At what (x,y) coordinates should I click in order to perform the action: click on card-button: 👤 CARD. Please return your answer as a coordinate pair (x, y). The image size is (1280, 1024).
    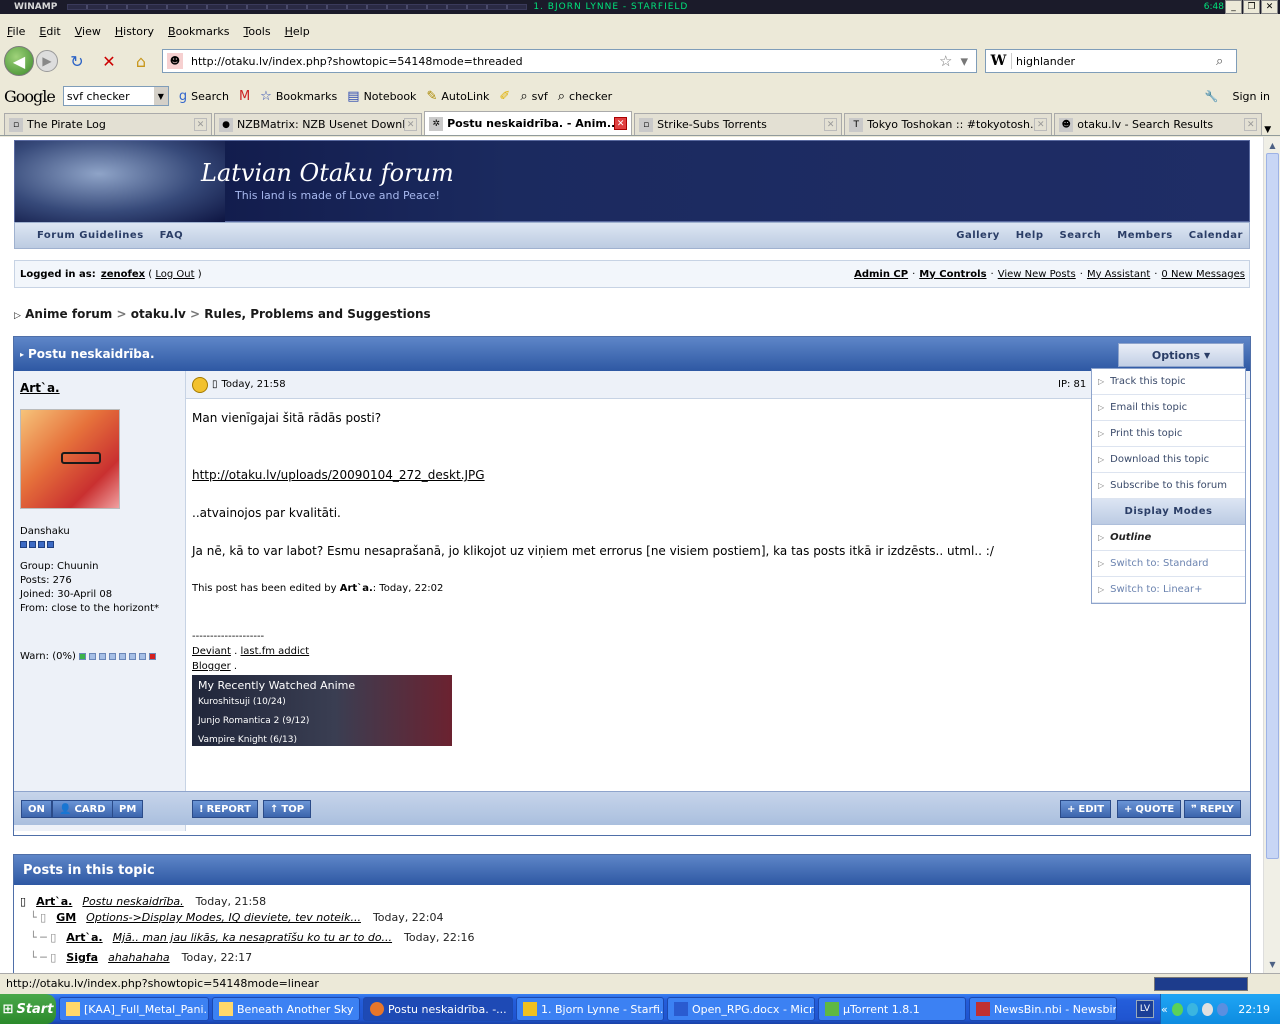
    Looking at the image, I should click on (82, 809).